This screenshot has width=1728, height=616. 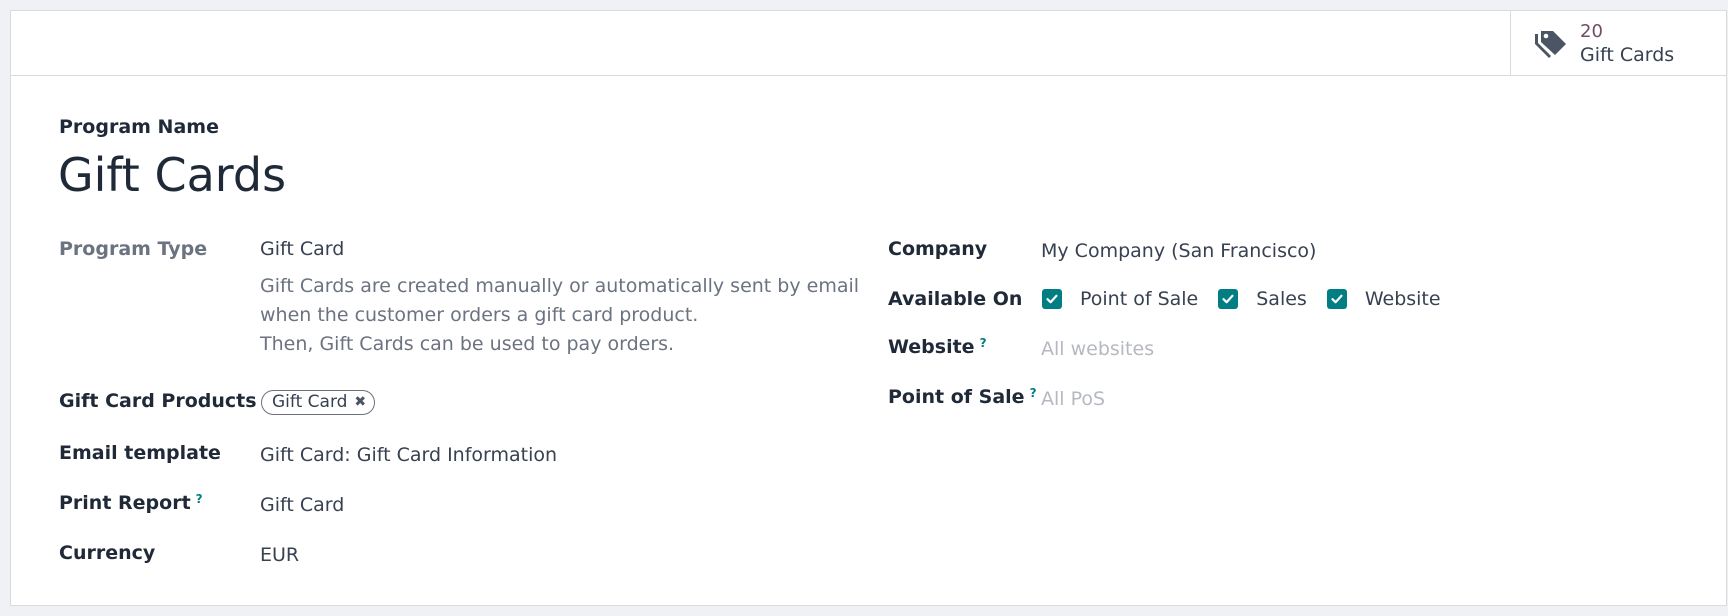 What do you see at coordinates (139, 127) in the screenshot?
I see `program-name-label: Program Name` at bounding box center [139, 127].